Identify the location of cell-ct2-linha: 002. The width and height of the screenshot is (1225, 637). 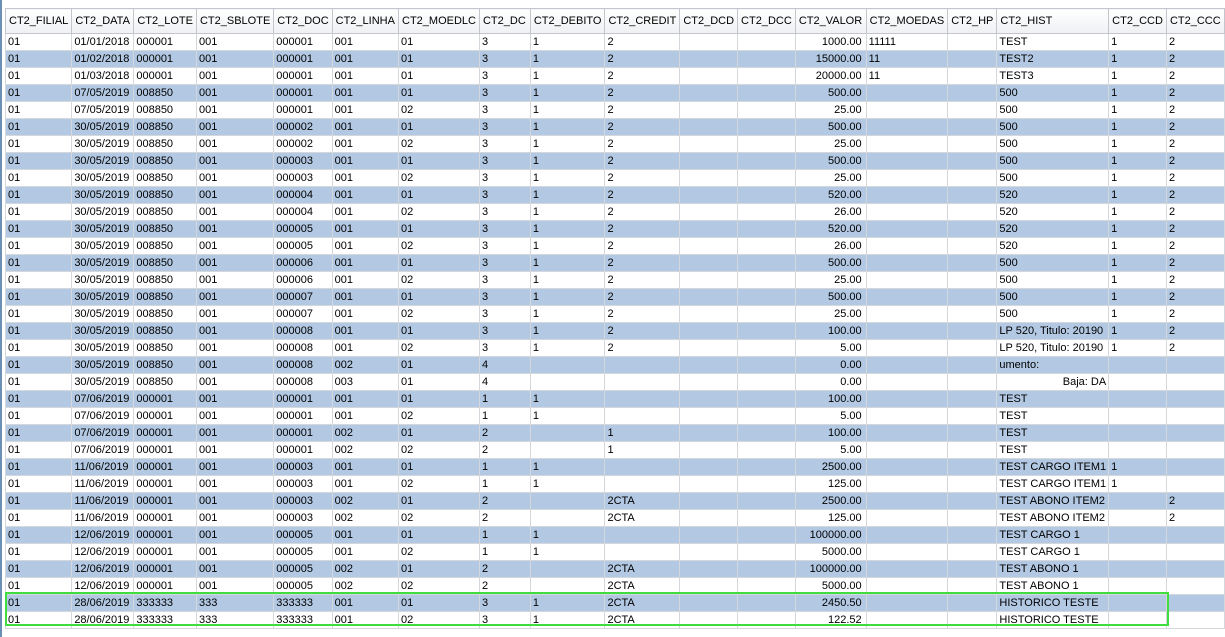
(365, 433).